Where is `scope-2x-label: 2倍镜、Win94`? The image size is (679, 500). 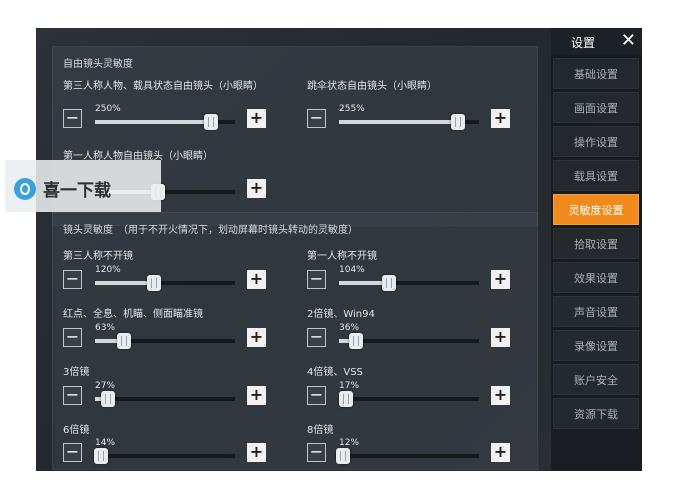
scope-2x-label: 2倍镜、Win94 is located at coordinates (341, 314).